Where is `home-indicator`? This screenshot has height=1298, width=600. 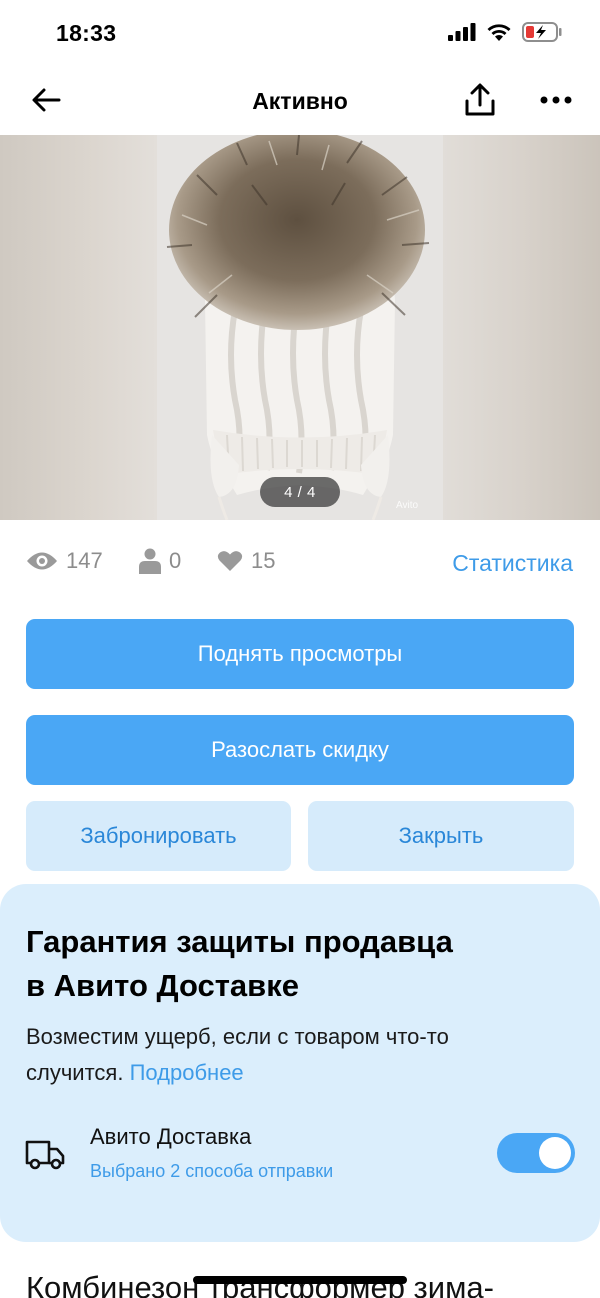
home-indicator is located at coordinates (300, 1280).